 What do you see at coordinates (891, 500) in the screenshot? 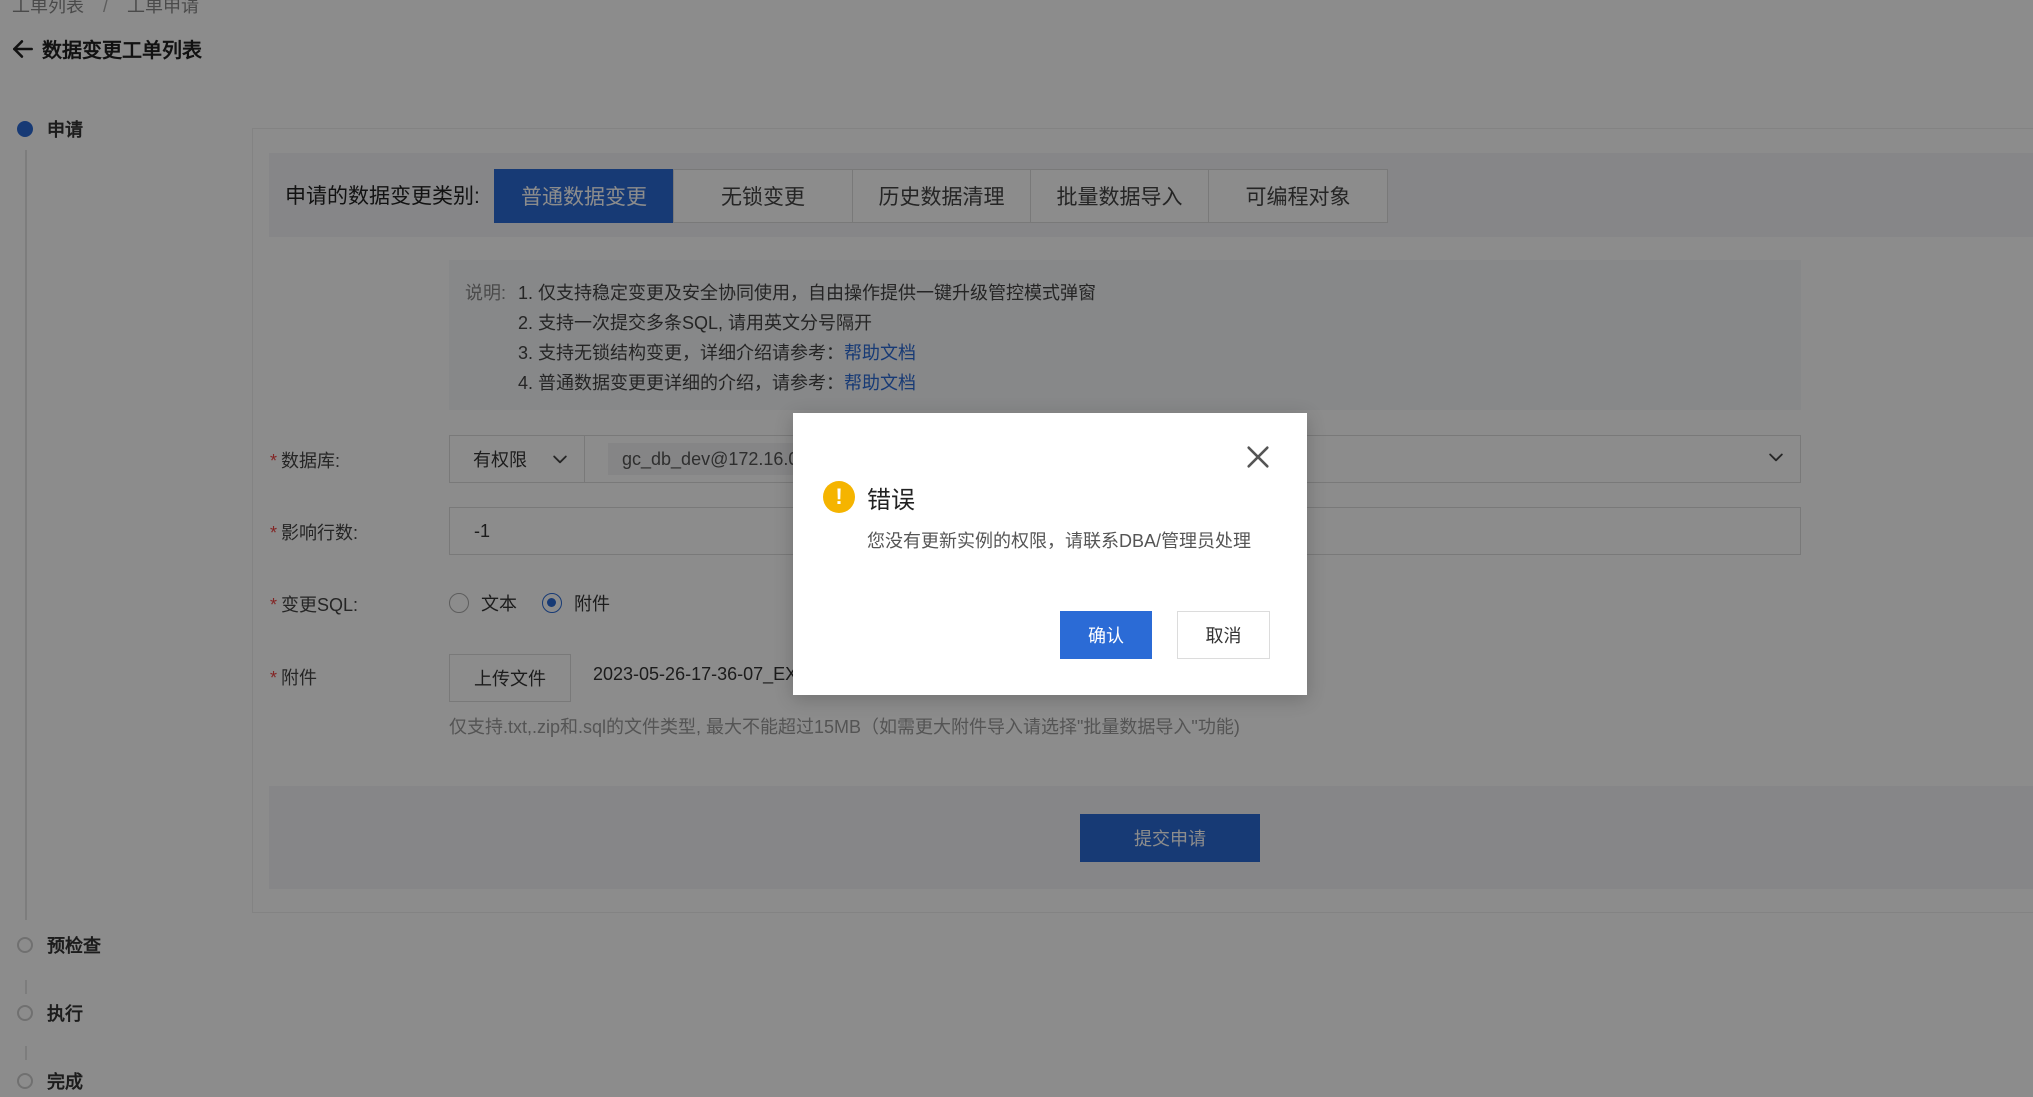
I see `dialog-title: 错误` at bounding box center [891, 500].